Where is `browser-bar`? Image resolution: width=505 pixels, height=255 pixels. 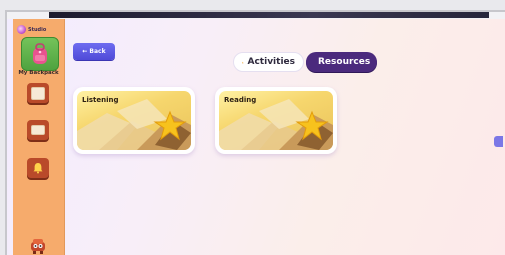
browser-bar is located at coordinates (269, 15).